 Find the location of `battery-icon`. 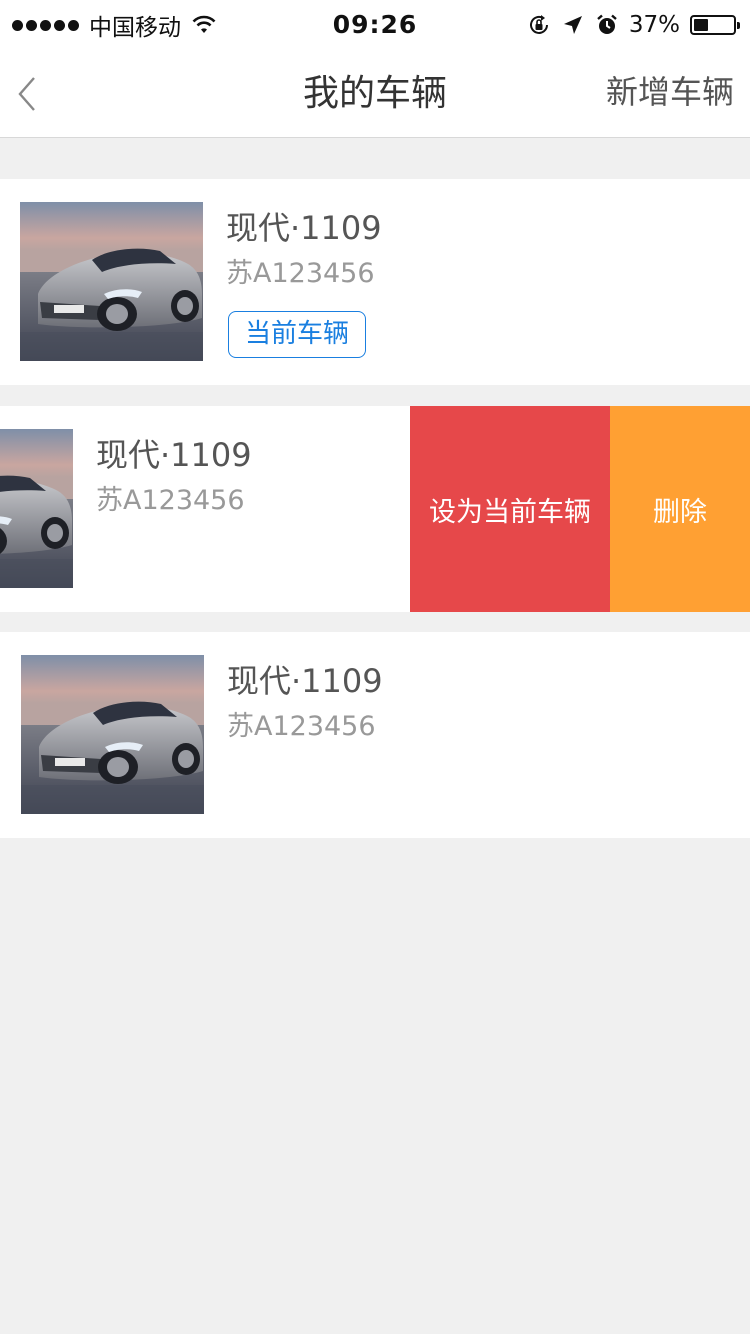

battery-icon is located at coordinates (715, 25).